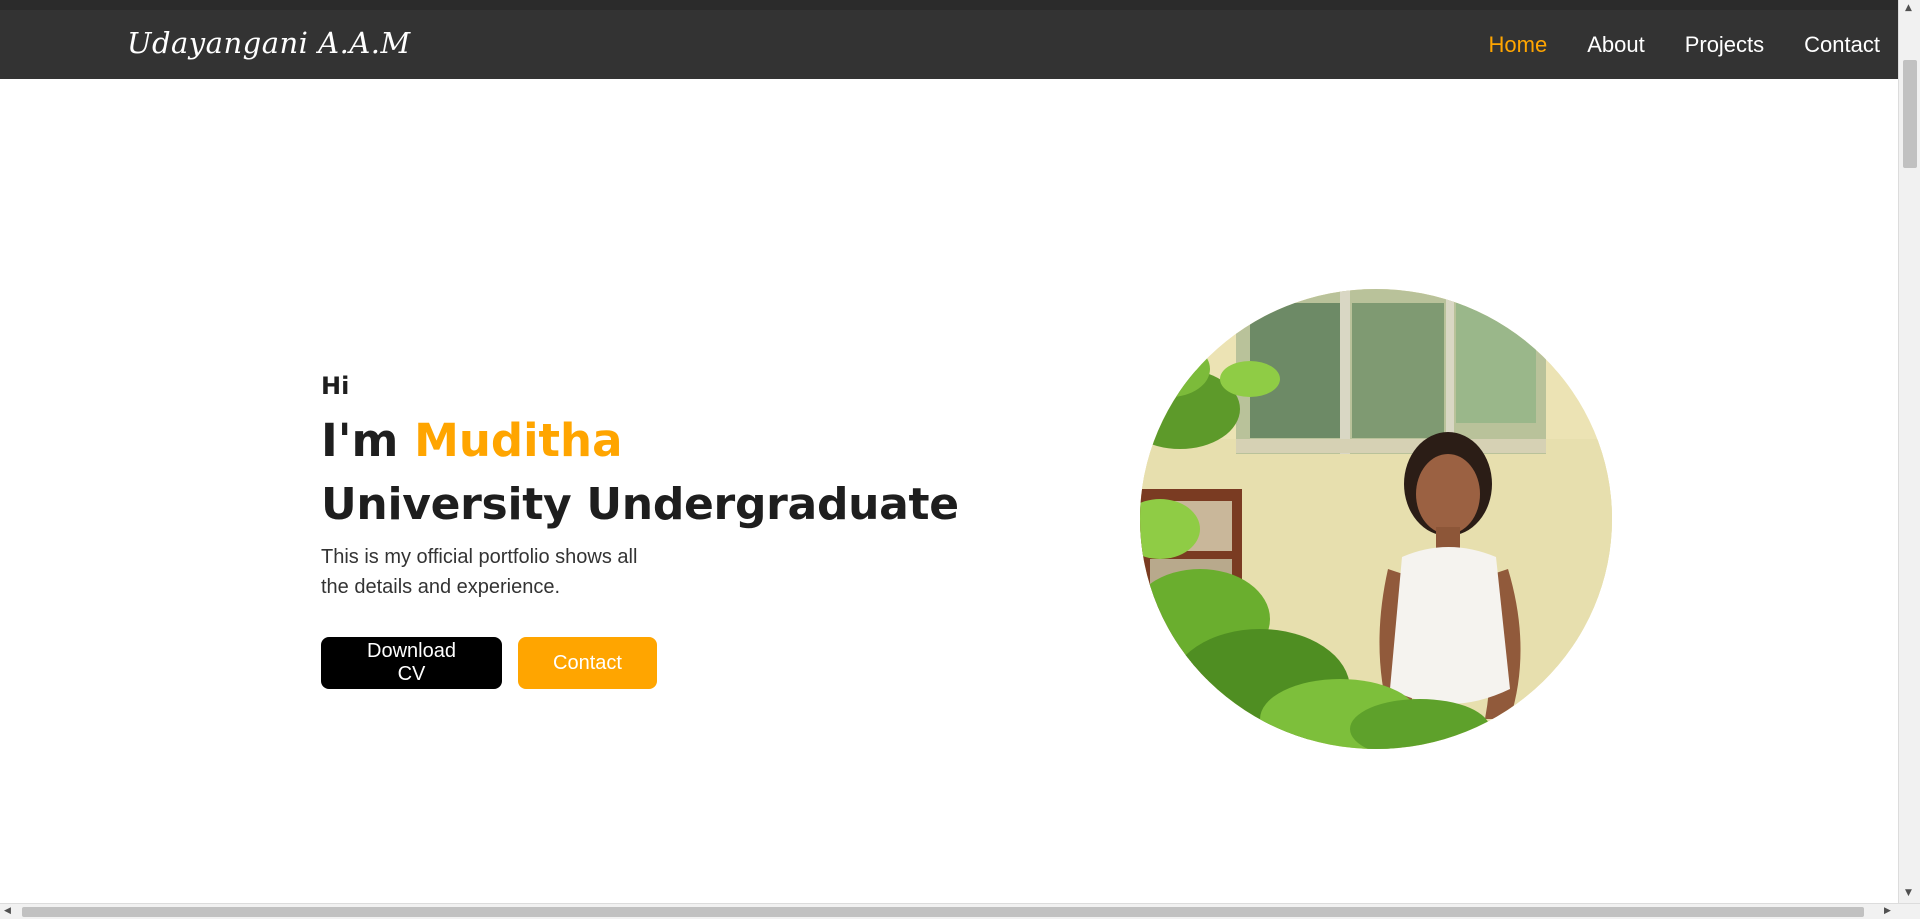 Image resolution: width=1920 pixels, height=919 pixels. What do you see at coordinates (943, 912) in the screenshot?
I see `horizontal-scroll-thumb` at bounding box center [943, 912].